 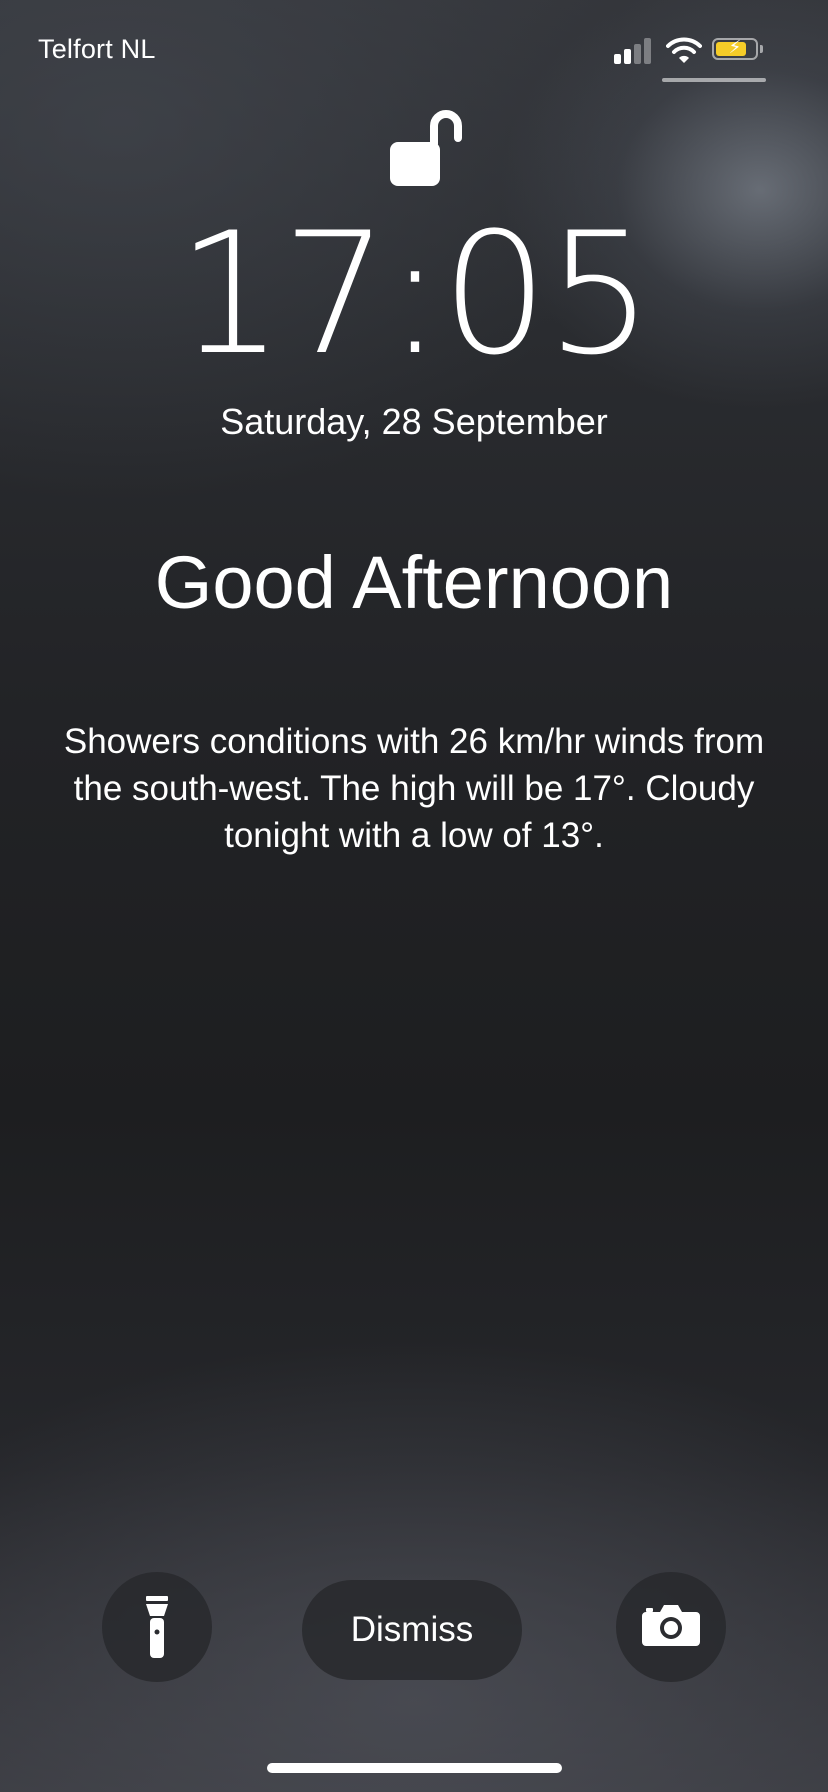 I want to click on clock-time: 17:05, so click(x=414, y=294).